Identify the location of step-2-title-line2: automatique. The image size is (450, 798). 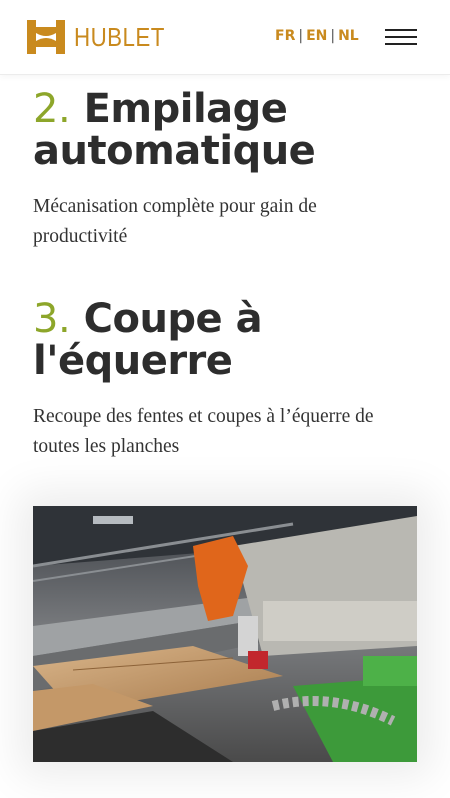
(174, 151).